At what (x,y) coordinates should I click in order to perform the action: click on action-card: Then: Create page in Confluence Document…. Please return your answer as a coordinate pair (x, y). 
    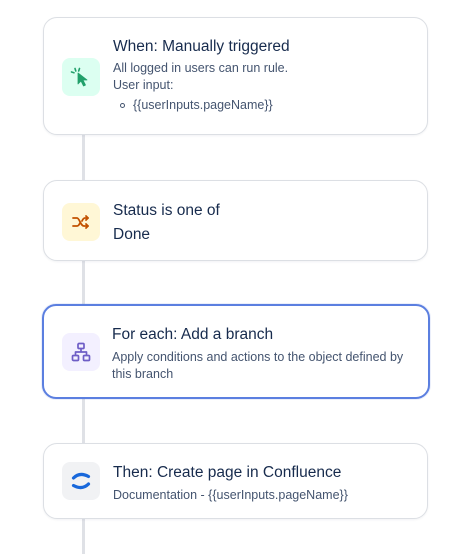
    Looking at the image, I should click on (235, 481).